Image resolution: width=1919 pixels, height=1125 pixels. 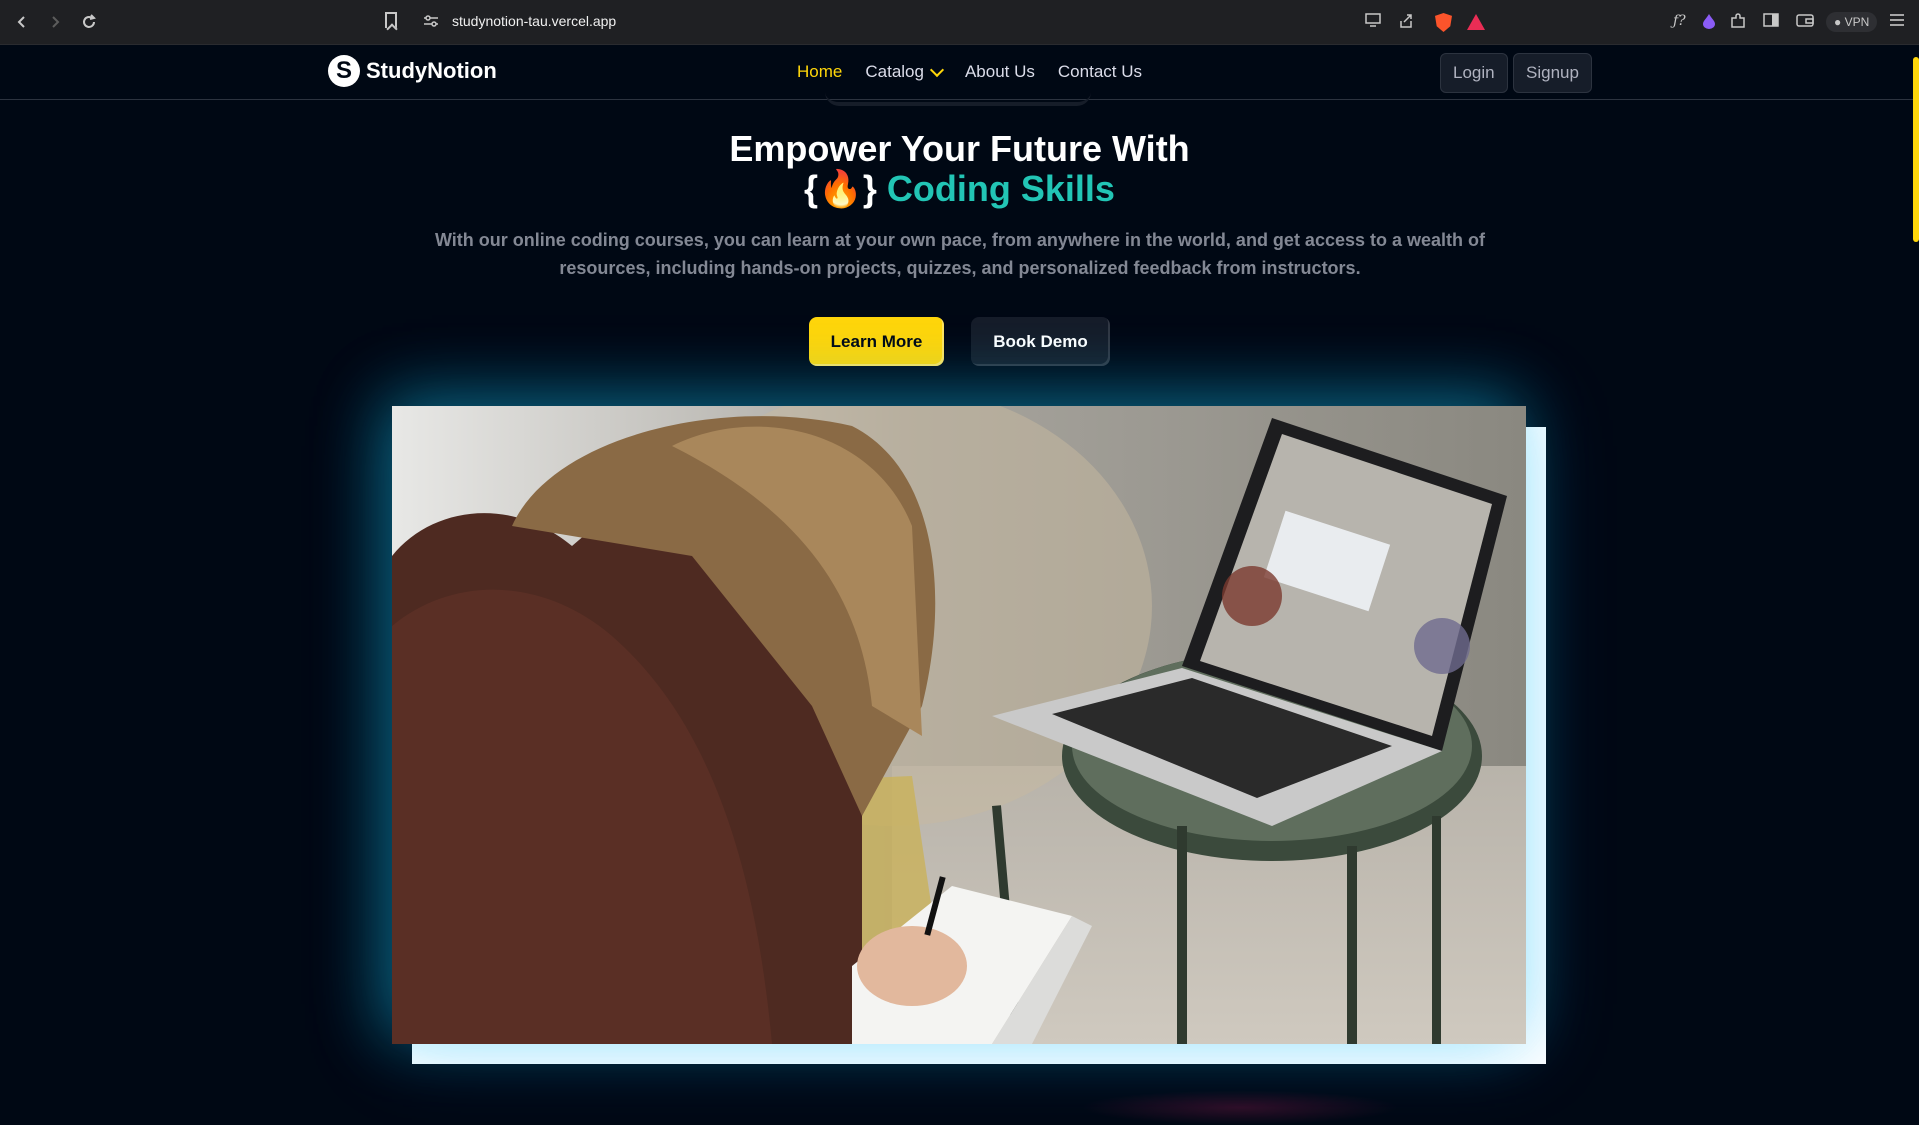 I want to click on hero-title-line2: {🔥} Coding Skills, so click(x=959, y=189).